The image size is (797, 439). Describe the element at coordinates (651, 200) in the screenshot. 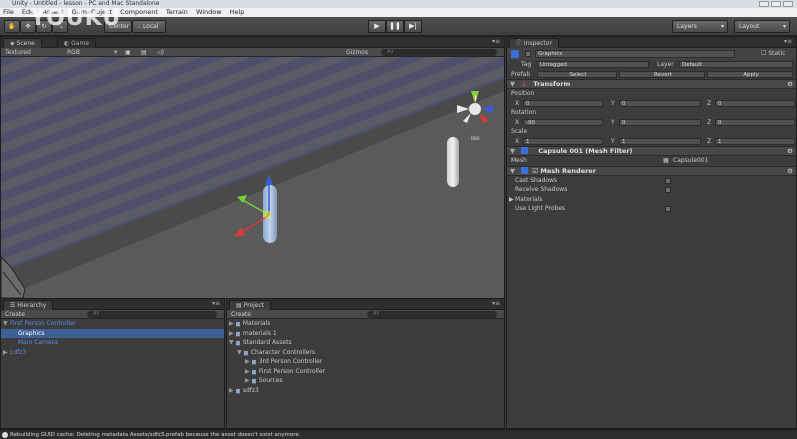

I see `materials-row: ▶ Materials` at that location.